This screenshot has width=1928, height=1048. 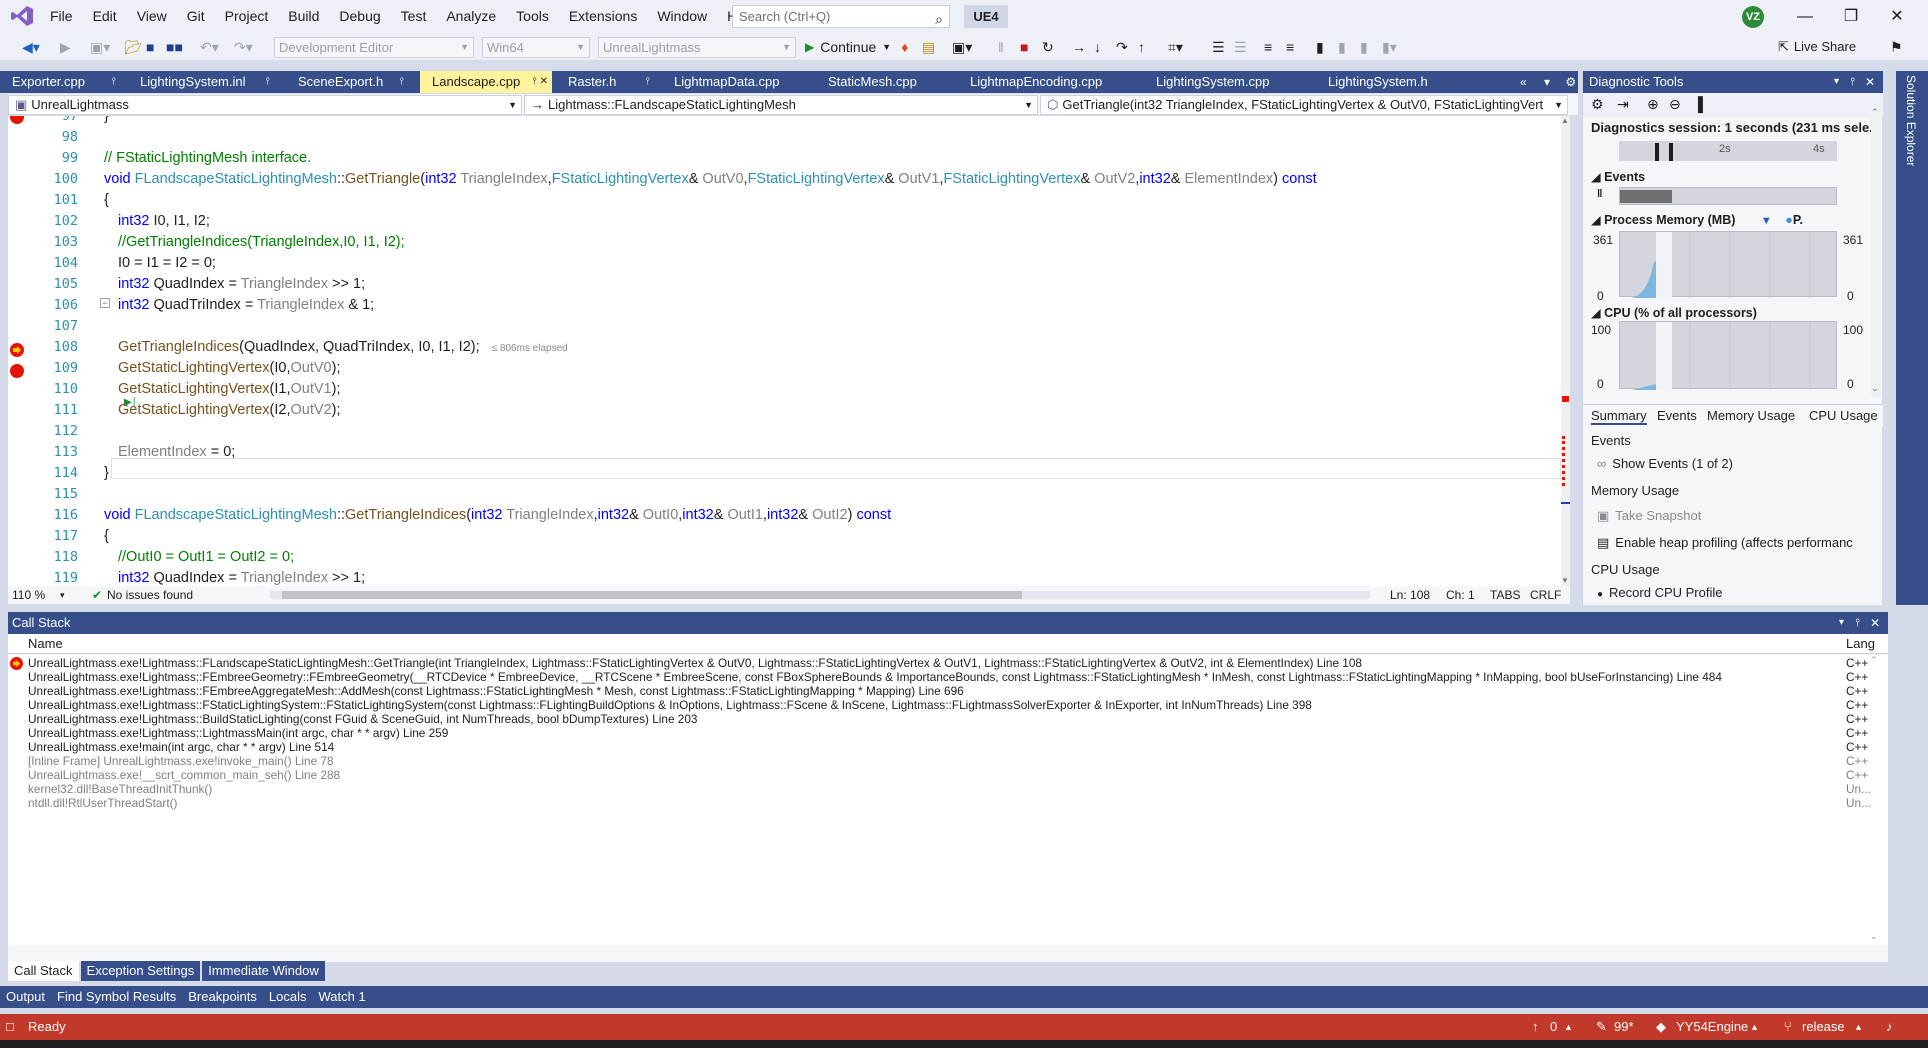 I want to click on document-tab: LightingSystem.h, so click(x=1401, y=82).